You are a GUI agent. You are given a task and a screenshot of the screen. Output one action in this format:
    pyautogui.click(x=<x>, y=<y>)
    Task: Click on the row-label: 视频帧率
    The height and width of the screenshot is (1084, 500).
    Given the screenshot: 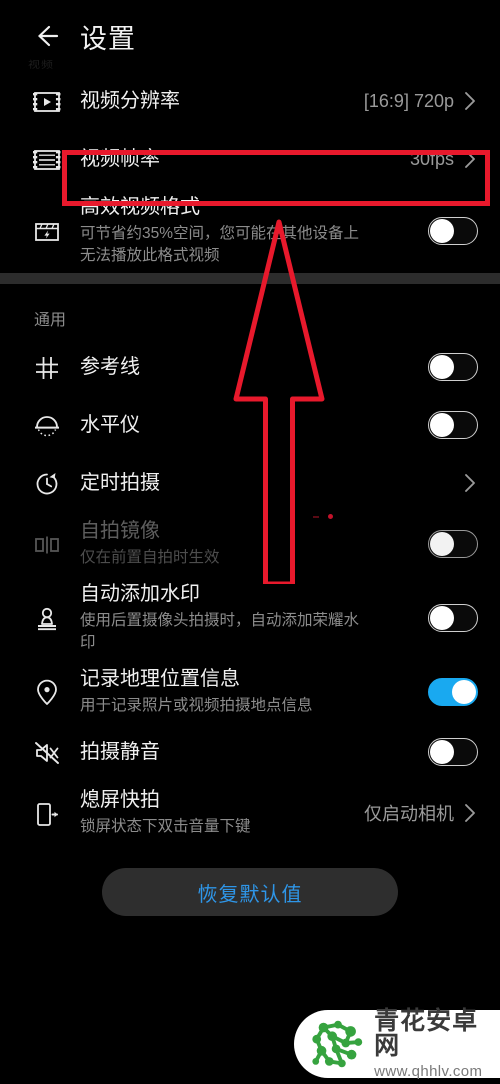 What is the action you would take?
    pyautogui.click(x=120, y=159)
    